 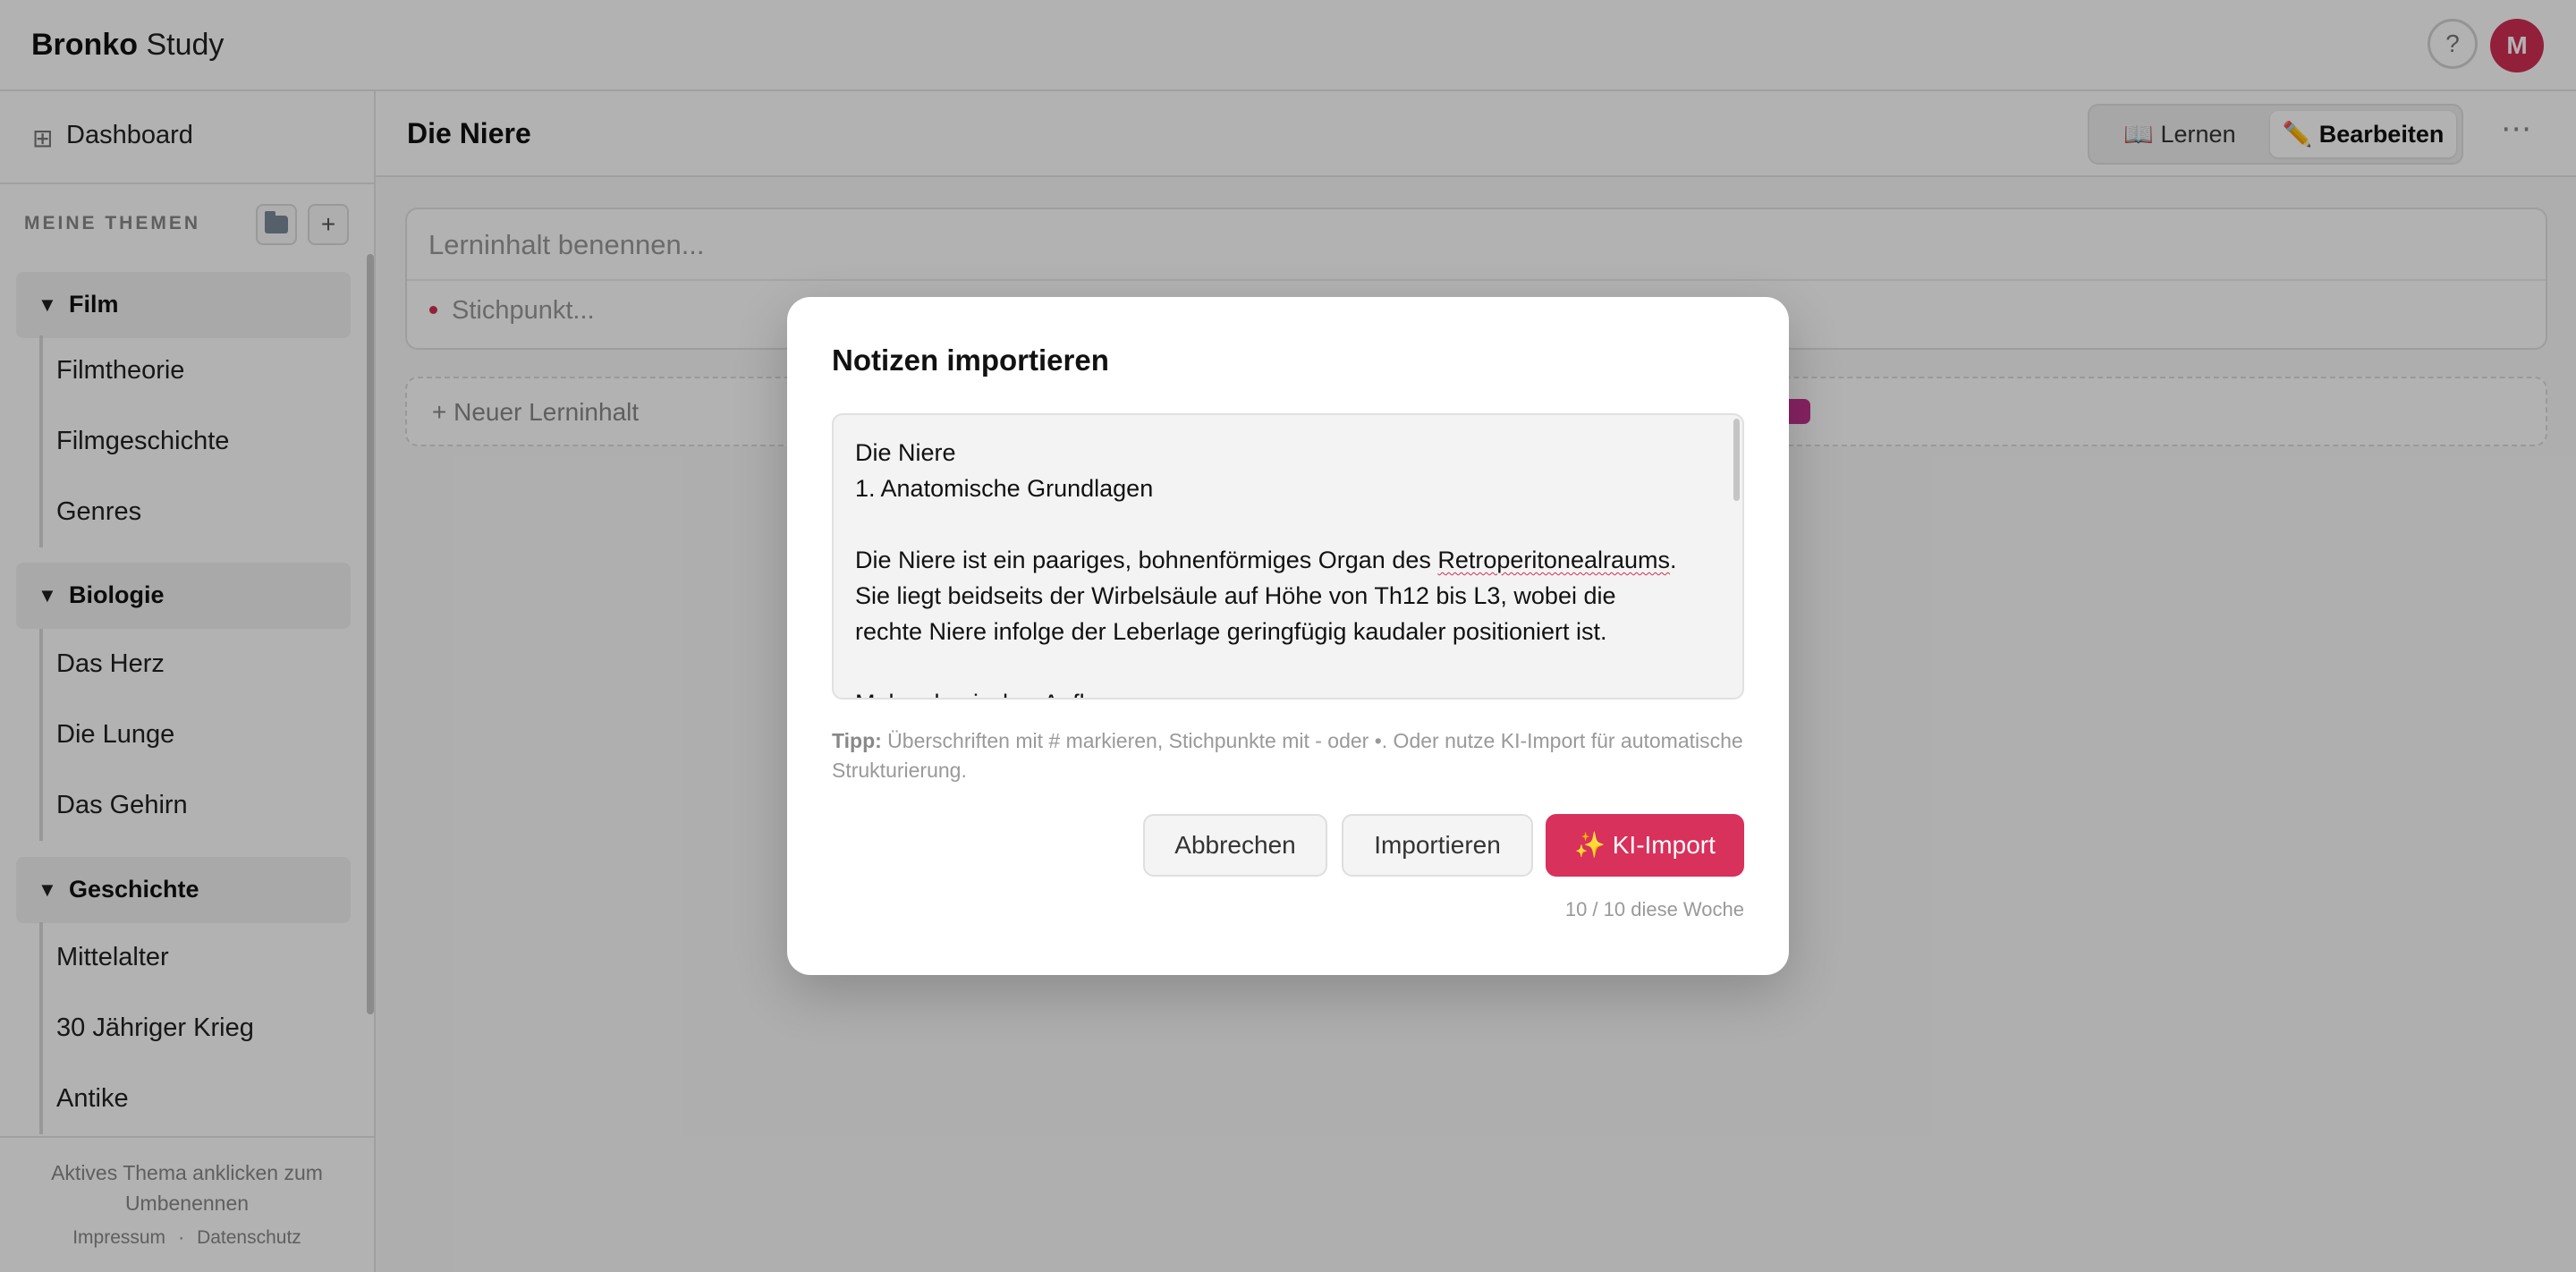 I want to click on dialog-title: Notizen importieren, so click(x=970, y=360).